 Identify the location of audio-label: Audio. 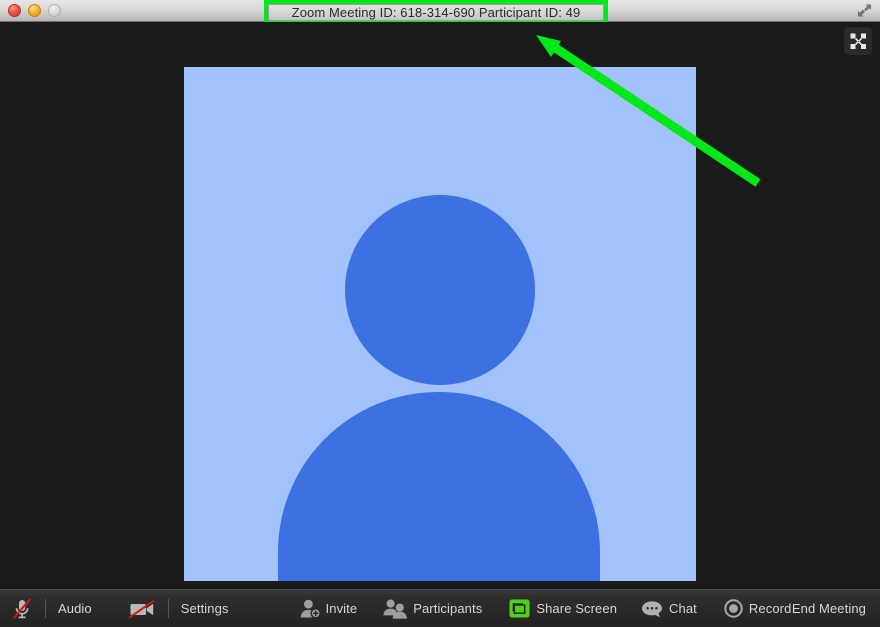
(75, 608).